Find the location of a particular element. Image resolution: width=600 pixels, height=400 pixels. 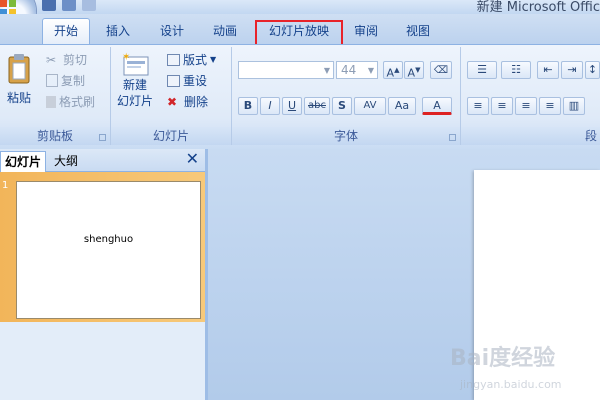

columns-button: ▥ is located at coordinates (574, 106).